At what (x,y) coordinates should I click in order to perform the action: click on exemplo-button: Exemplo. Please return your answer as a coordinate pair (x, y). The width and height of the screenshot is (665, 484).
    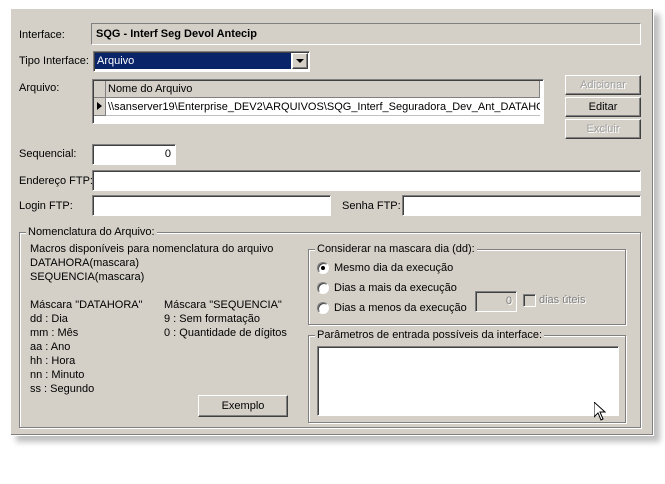
    Looking at the image, I should click on (243, 406).